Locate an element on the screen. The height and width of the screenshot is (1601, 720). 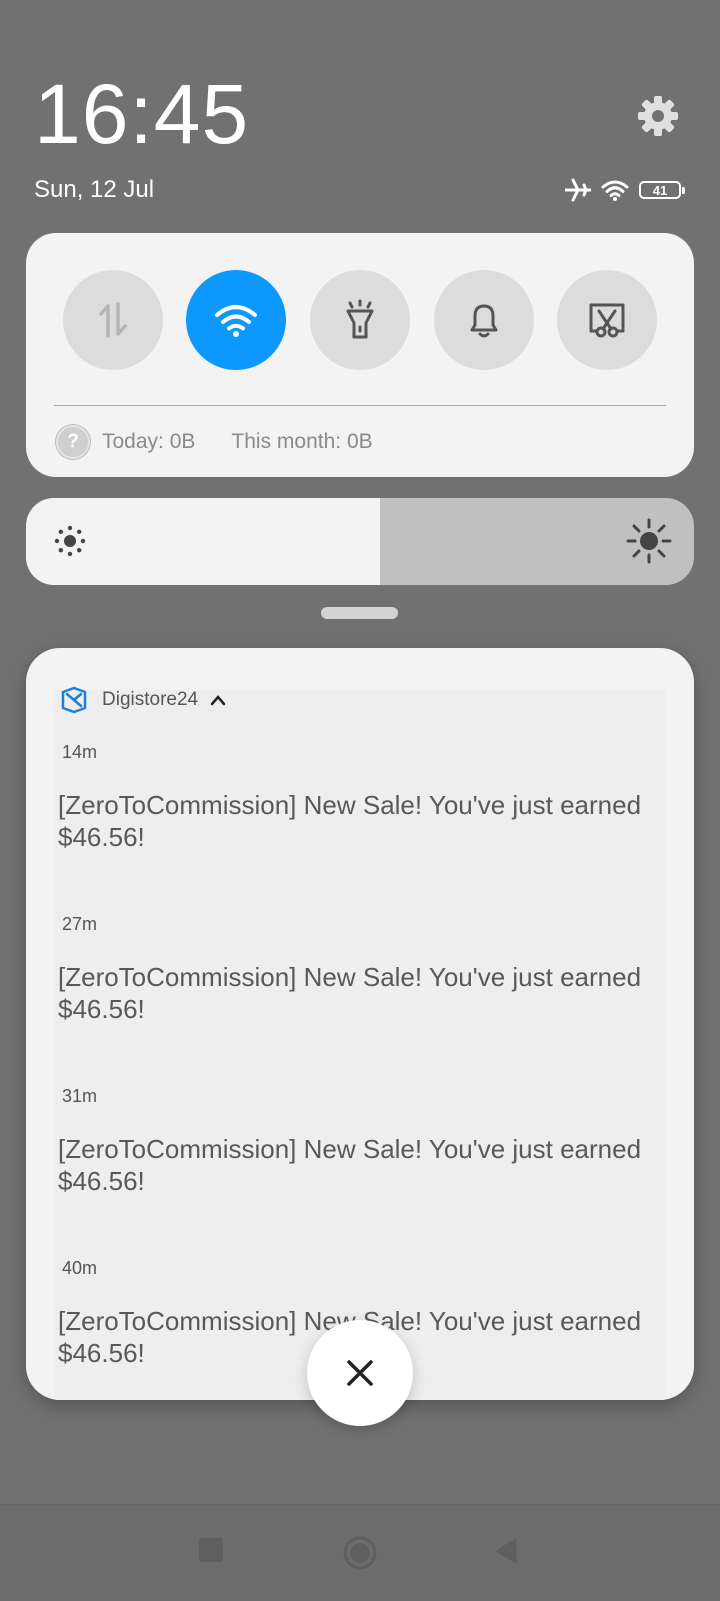
navigation-bar is located at coordinates (360, 1552).